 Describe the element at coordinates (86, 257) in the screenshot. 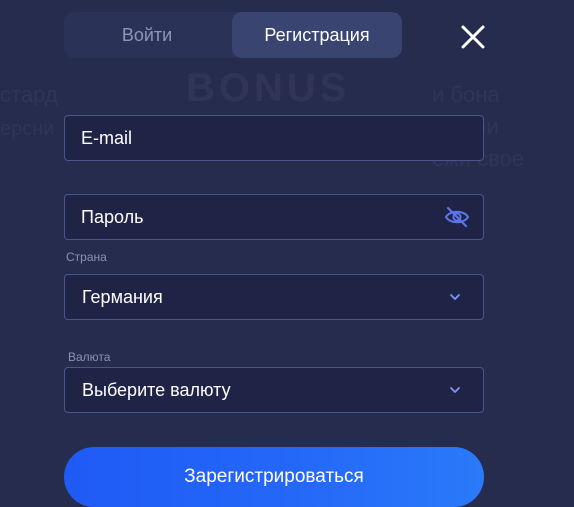

I see `country-label: Страна` at that location.